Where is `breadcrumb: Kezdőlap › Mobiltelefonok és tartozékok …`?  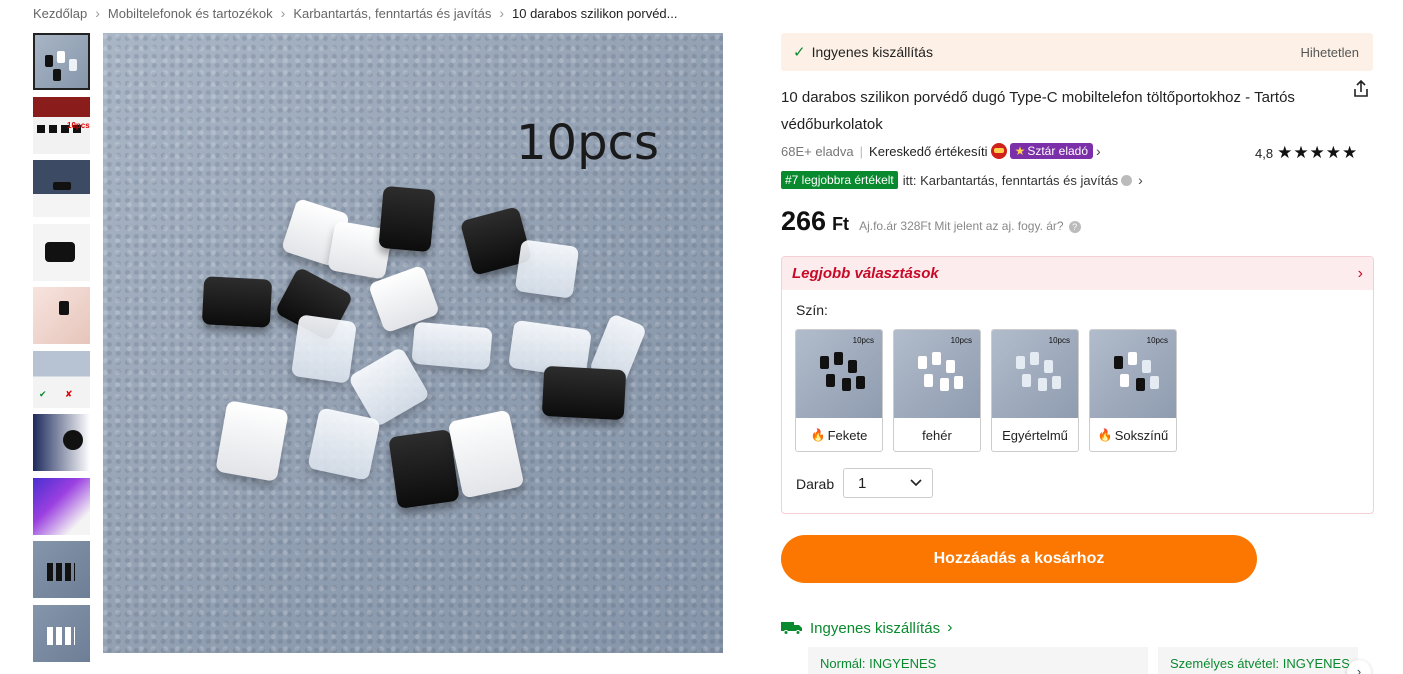 breadcrumb: Kezdőlap › Mobiltelefonok és tartozékok … is located at coordinates (355, 13).